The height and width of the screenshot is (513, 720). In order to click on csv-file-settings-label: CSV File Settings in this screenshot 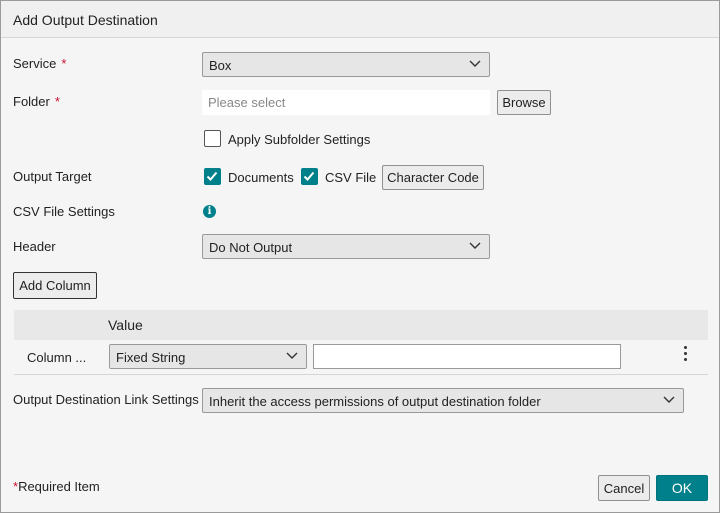, I will do `click(64, 211)`.